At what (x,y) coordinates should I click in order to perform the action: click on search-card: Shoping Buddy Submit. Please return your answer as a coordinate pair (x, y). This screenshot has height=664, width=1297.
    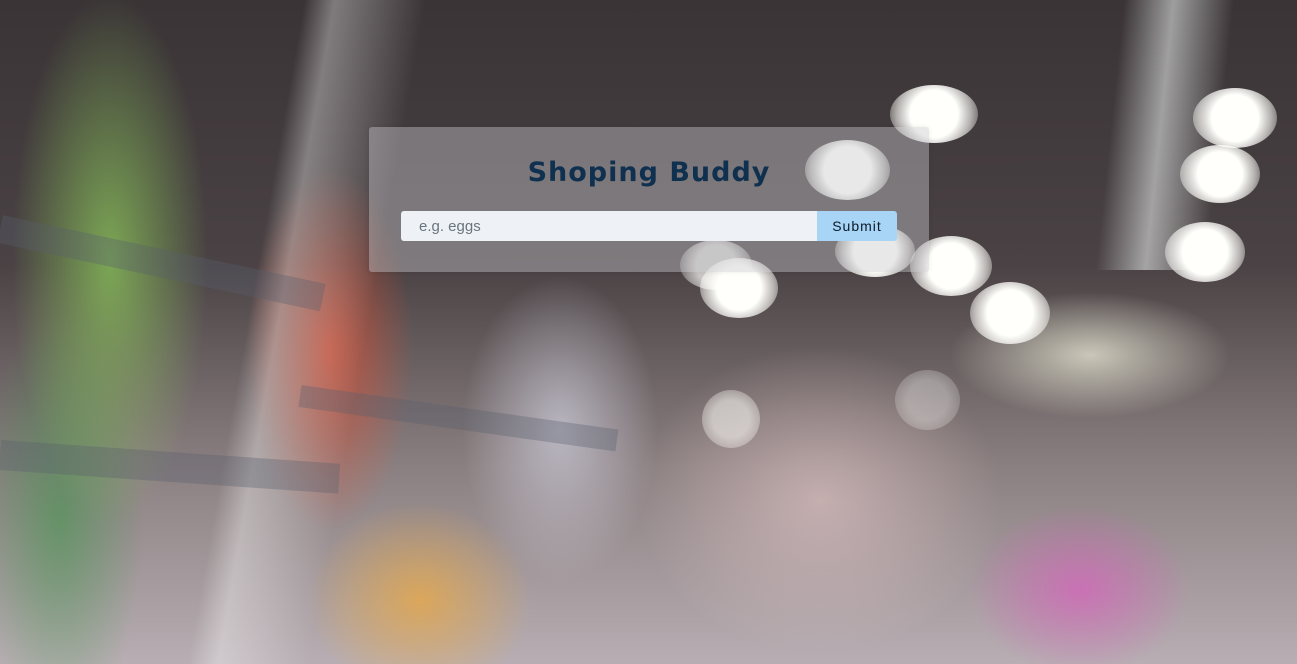
    Looking at the image, I should click on (649, 199).